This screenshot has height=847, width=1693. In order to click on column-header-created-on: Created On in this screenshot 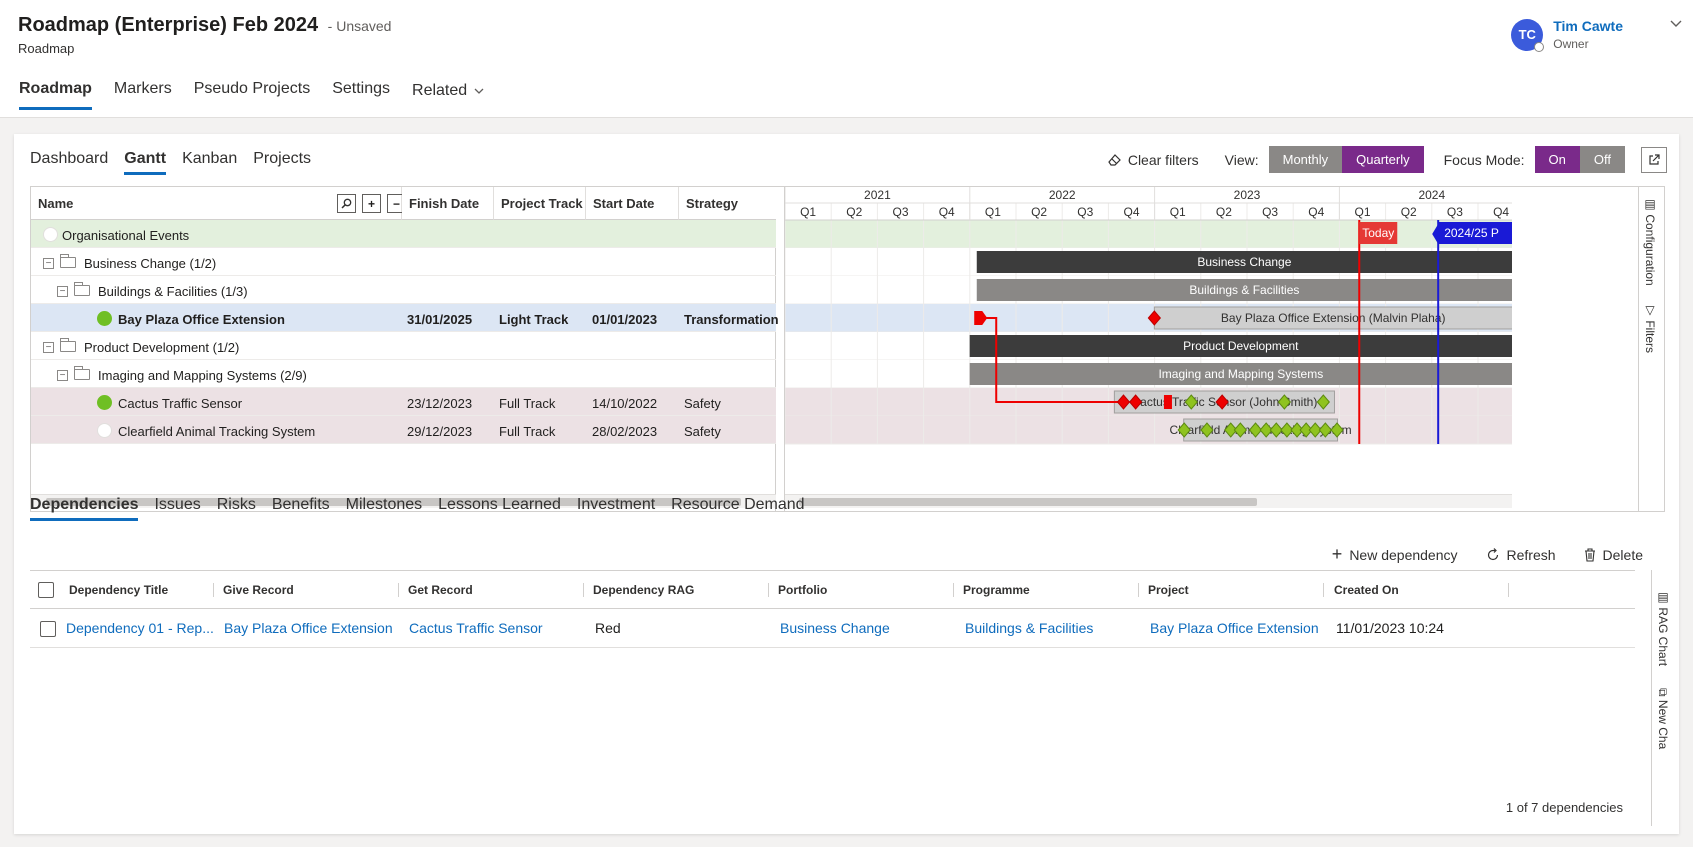, I will do `click(1366, 590)`.